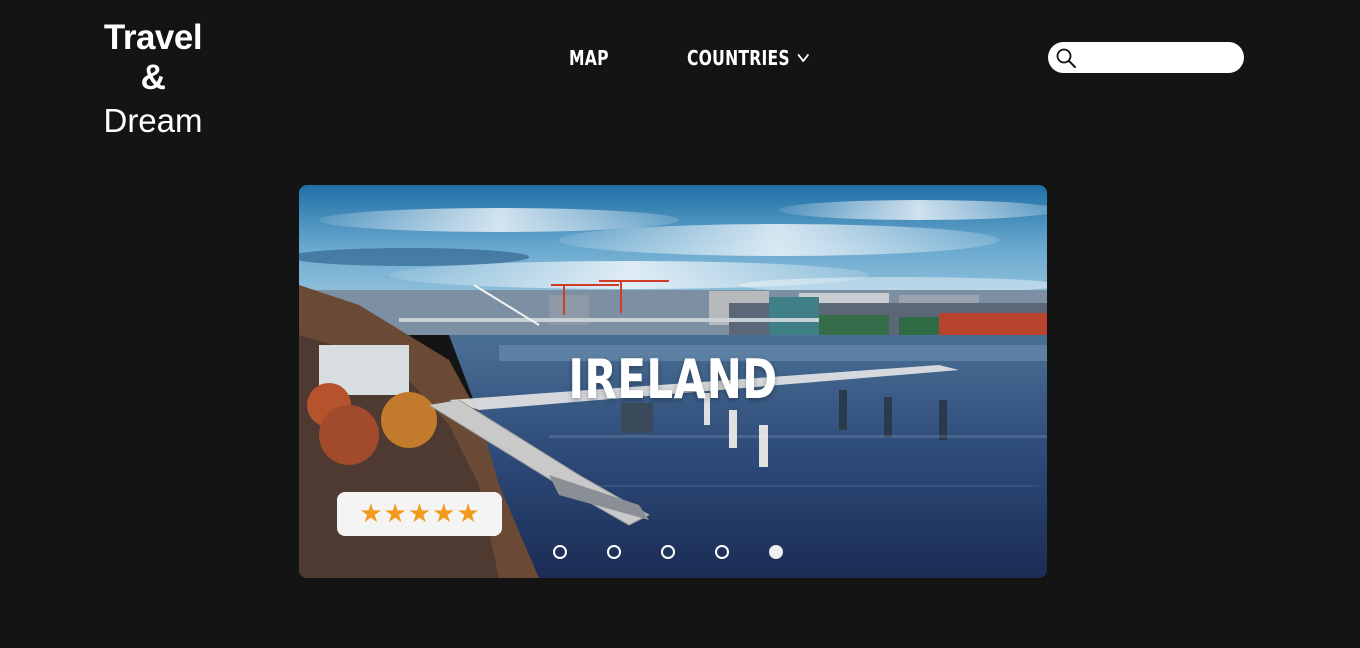 The image size is (1360, 648). I want to click on nav-item-countries-label: COUNTRIES, so click(738, 58).